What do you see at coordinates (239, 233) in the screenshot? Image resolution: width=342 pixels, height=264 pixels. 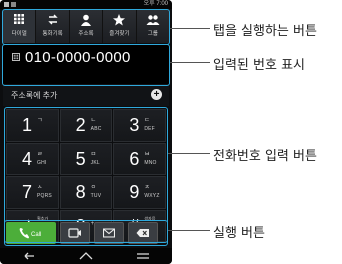 I see `callout-actions: 실행 버튼` at bounding box center [239, 233].